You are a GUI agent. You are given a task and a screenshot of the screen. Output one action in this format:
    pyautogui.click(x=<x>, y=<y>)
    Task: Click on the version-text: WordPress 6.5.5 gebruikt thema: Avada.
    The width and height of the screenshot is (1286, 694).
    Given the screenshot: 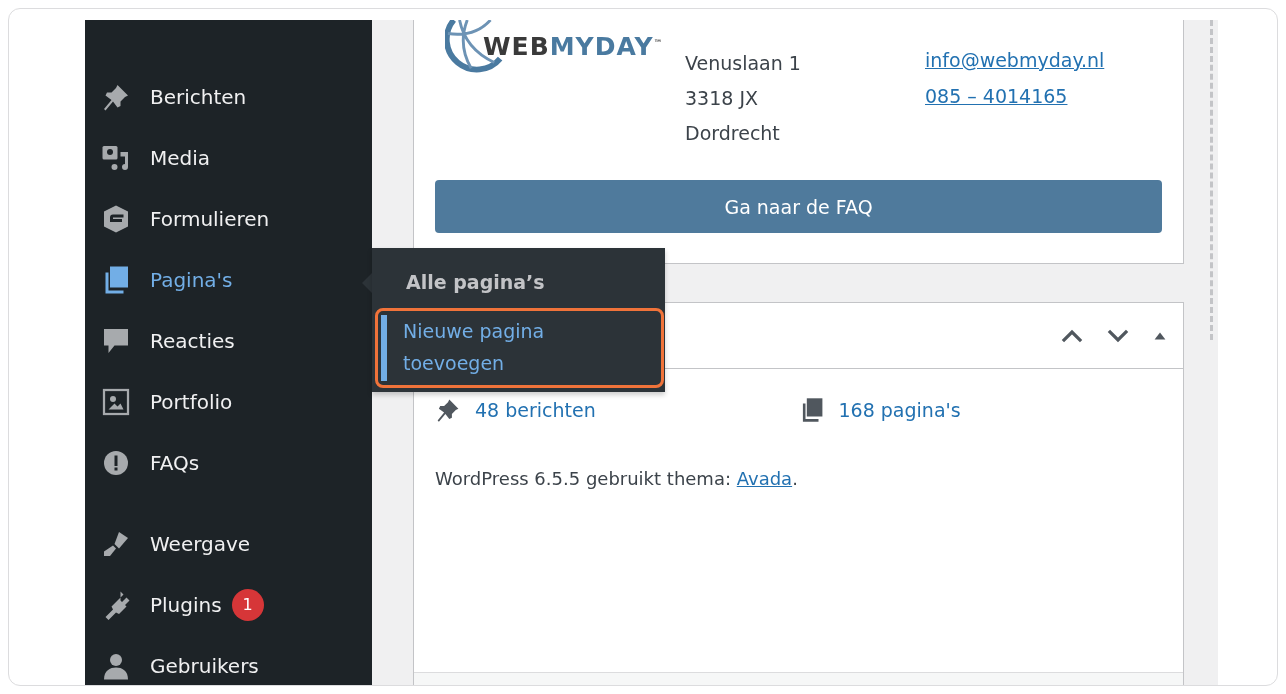 What is the action you would take?
    pyautogui.click(x=617, y=479)
    